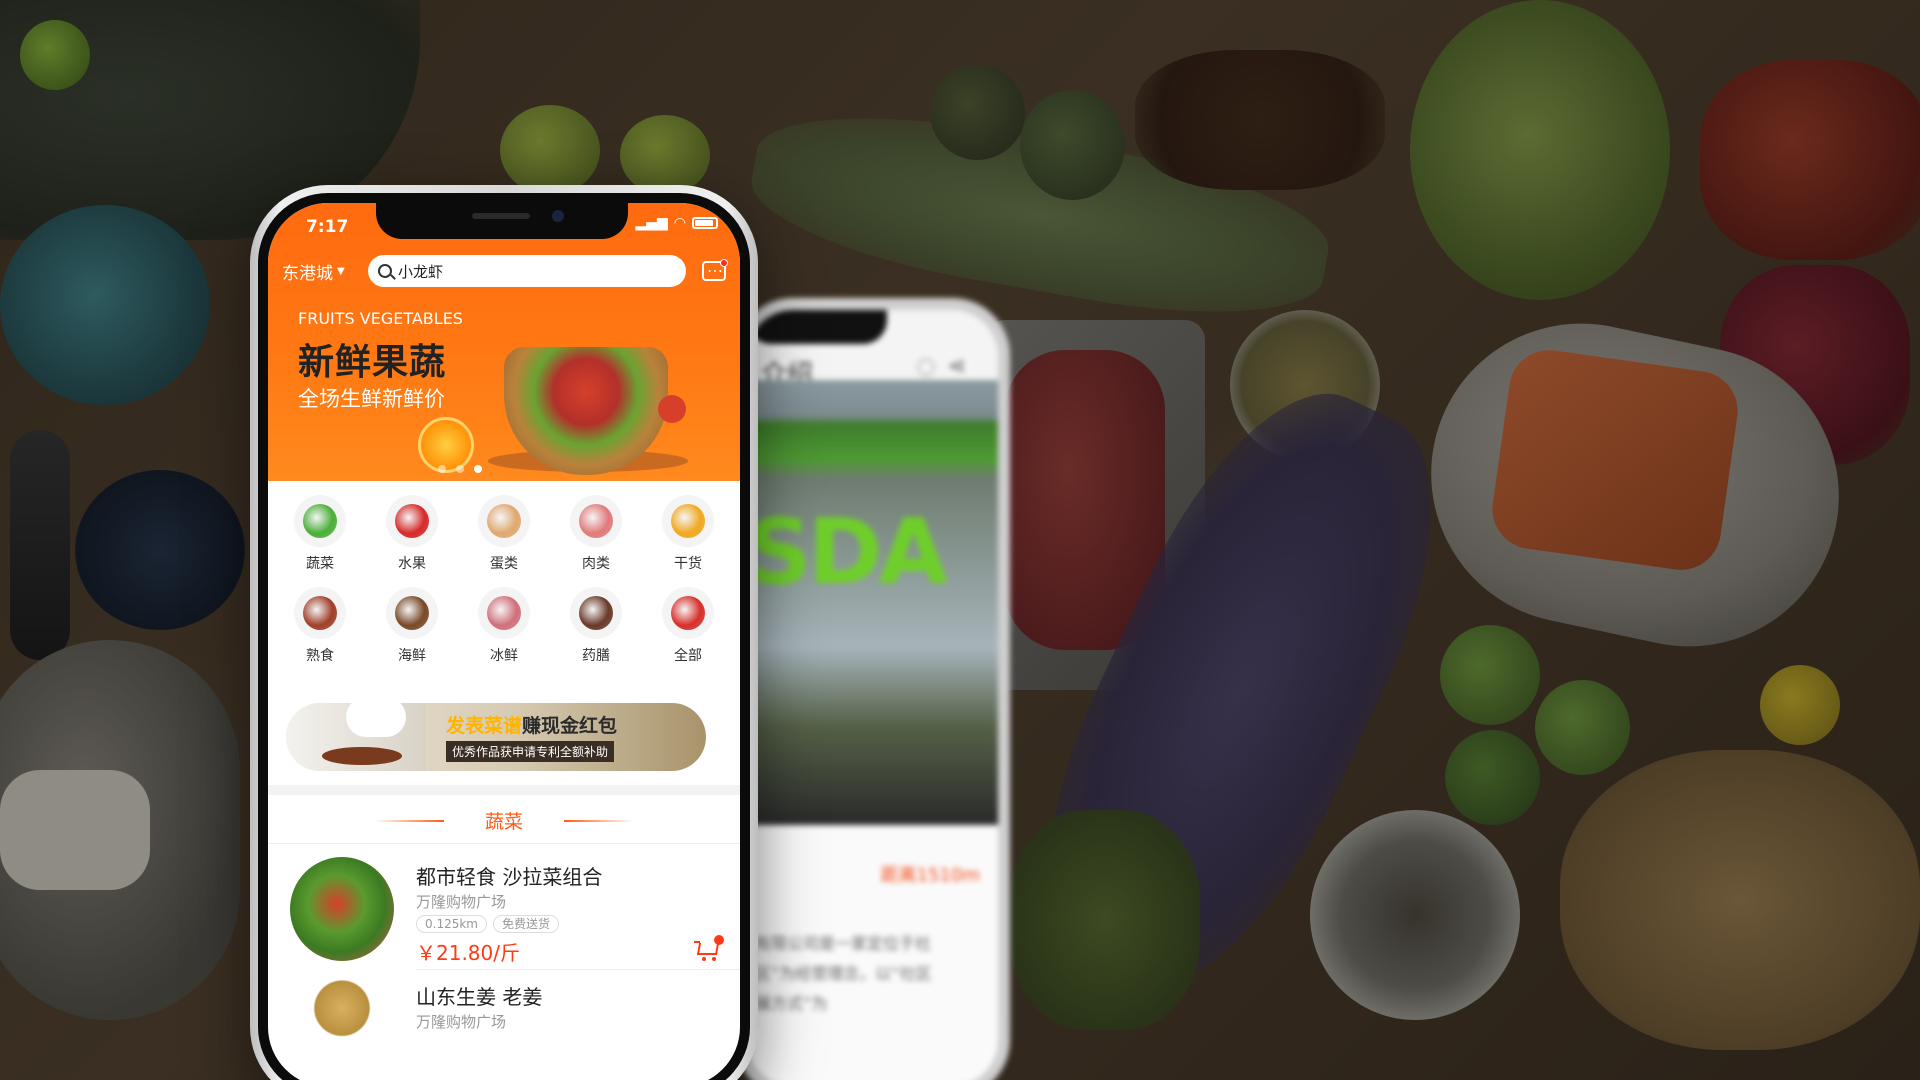 The image size is (1920, 1080). Describe the element at coordinates (847, 552) in the screenshot. I see `store-sign: SDA` at that location.